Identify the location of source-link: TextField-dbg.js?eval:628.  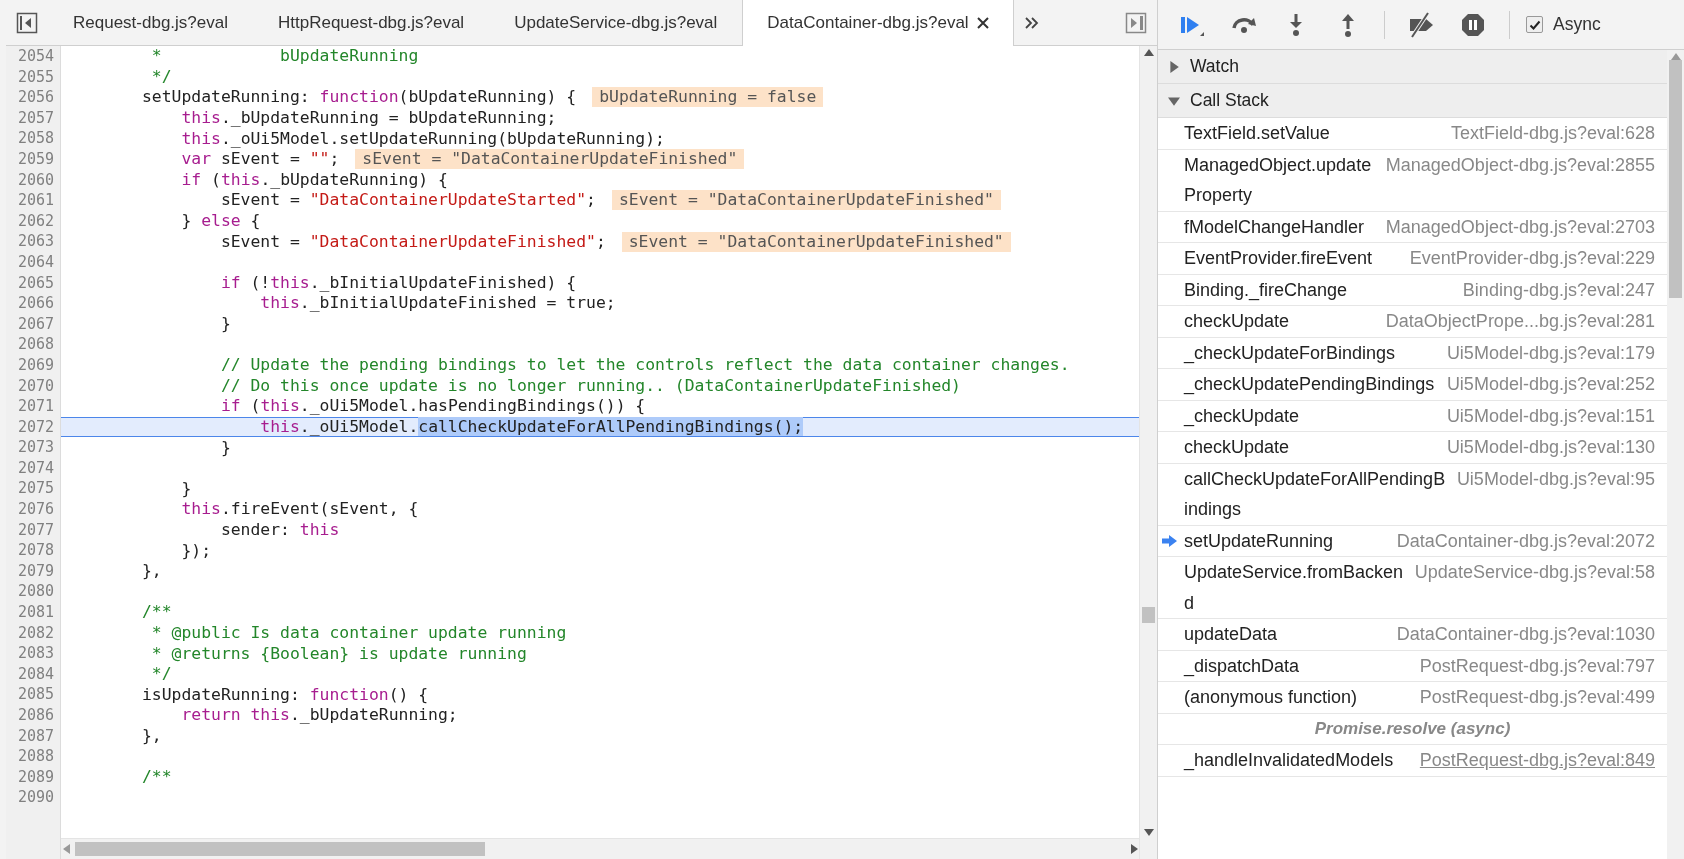
(1552, 133).